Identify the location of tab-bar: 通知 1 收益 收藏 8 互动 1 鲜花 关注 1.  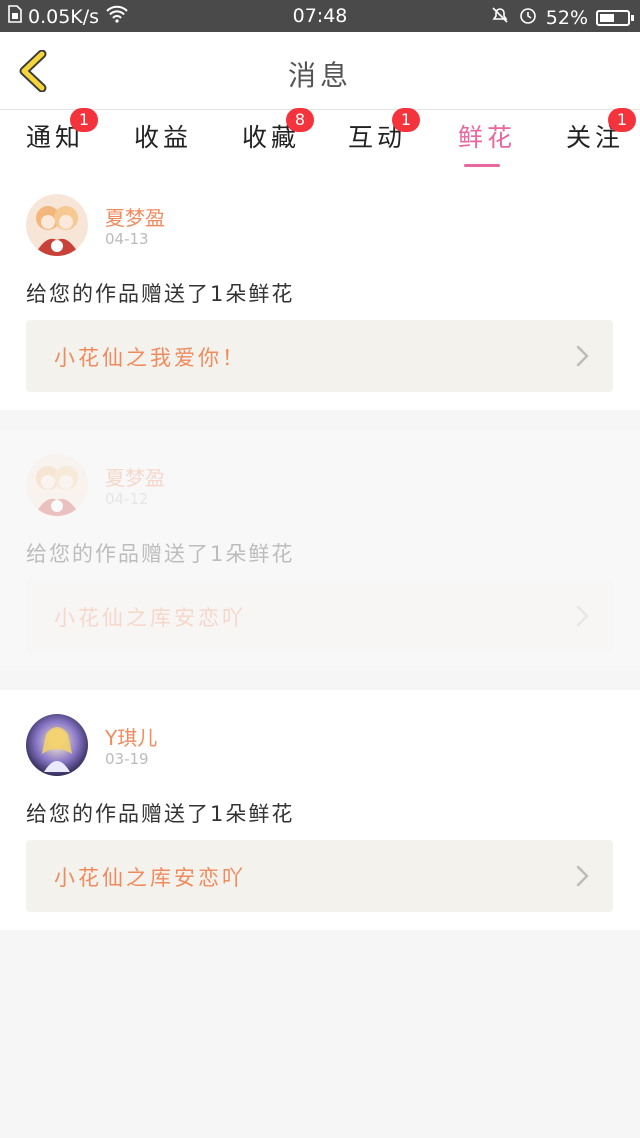
(320, 139).